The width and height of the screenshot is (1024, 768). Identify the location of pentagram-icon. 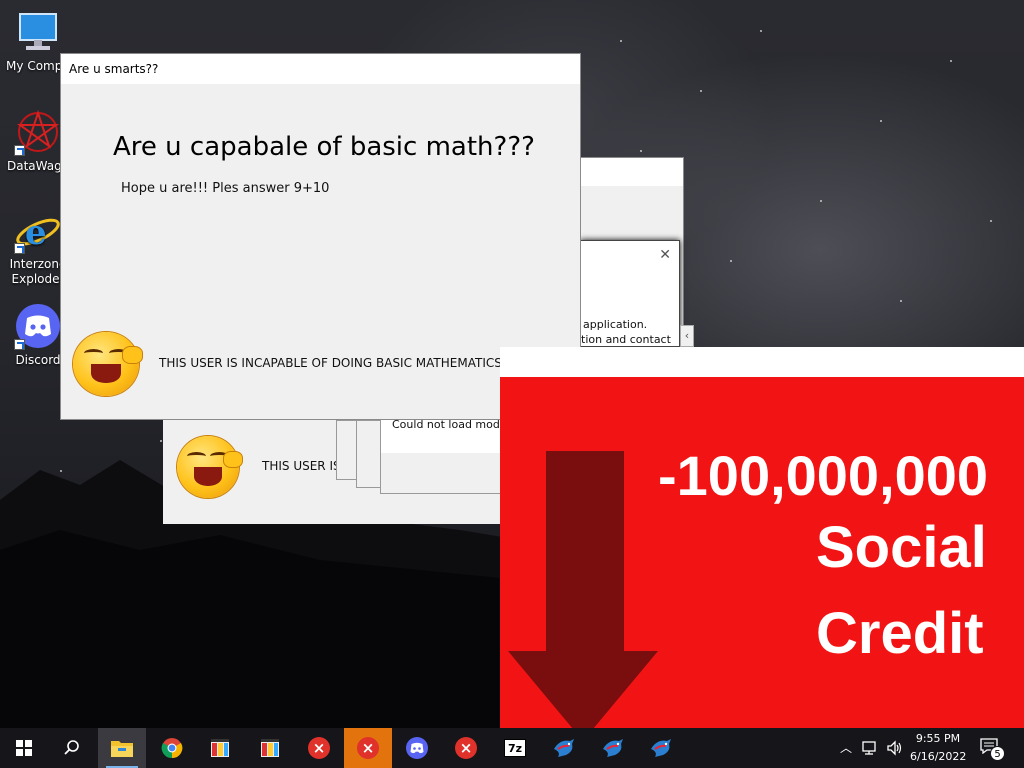
(38, 132).